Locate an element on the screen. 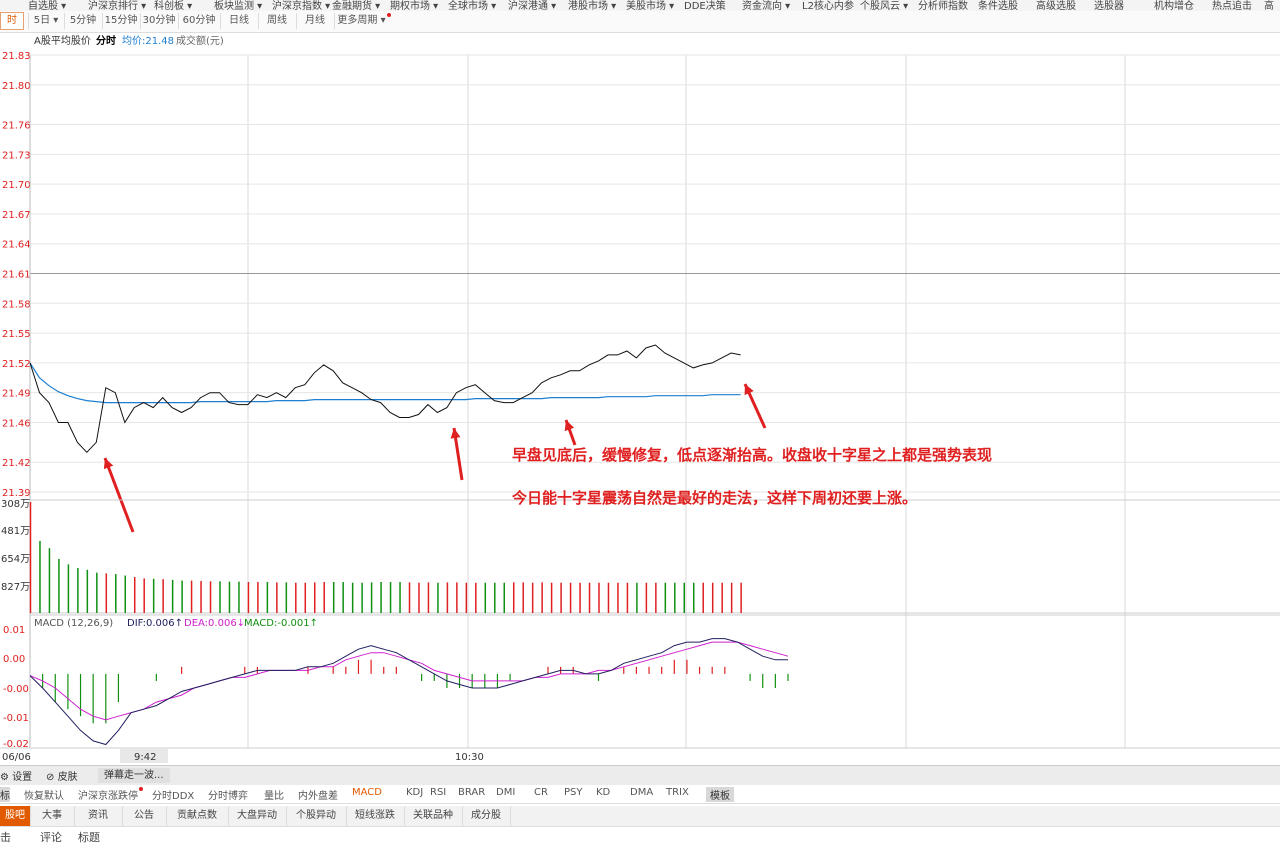  indicator-tab-15: DMA is located at coordinates (641, 792).